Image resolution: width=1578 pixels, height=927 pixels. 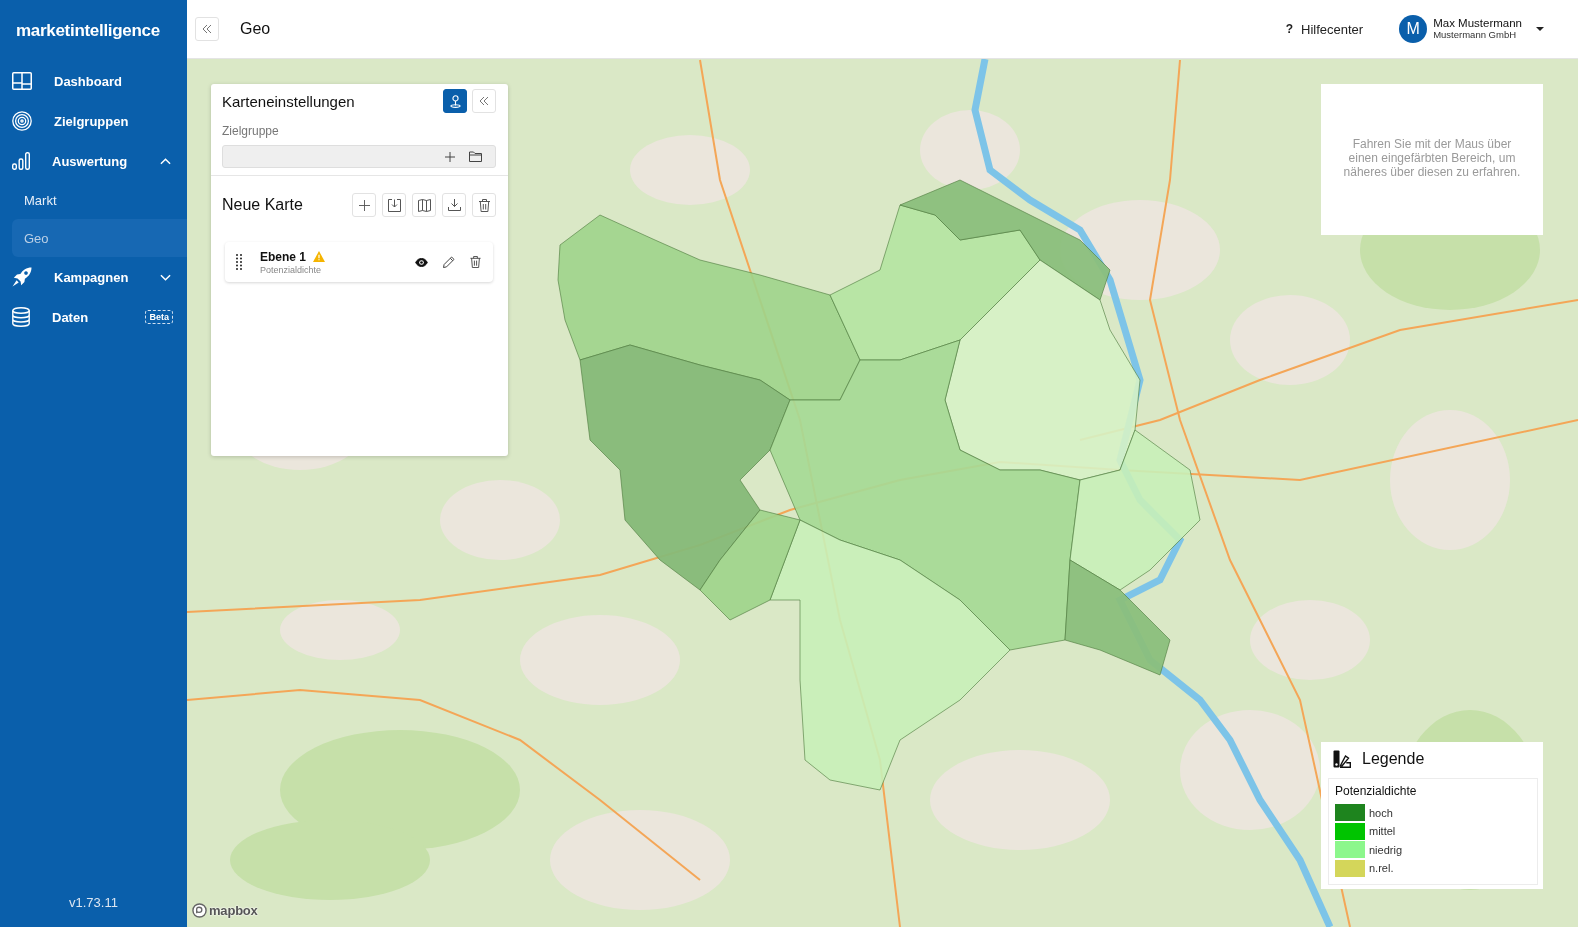 What do you see at coordinates (359, 156) in the screenshot?
I see `target-group-field` at bounding box center [359, 156].